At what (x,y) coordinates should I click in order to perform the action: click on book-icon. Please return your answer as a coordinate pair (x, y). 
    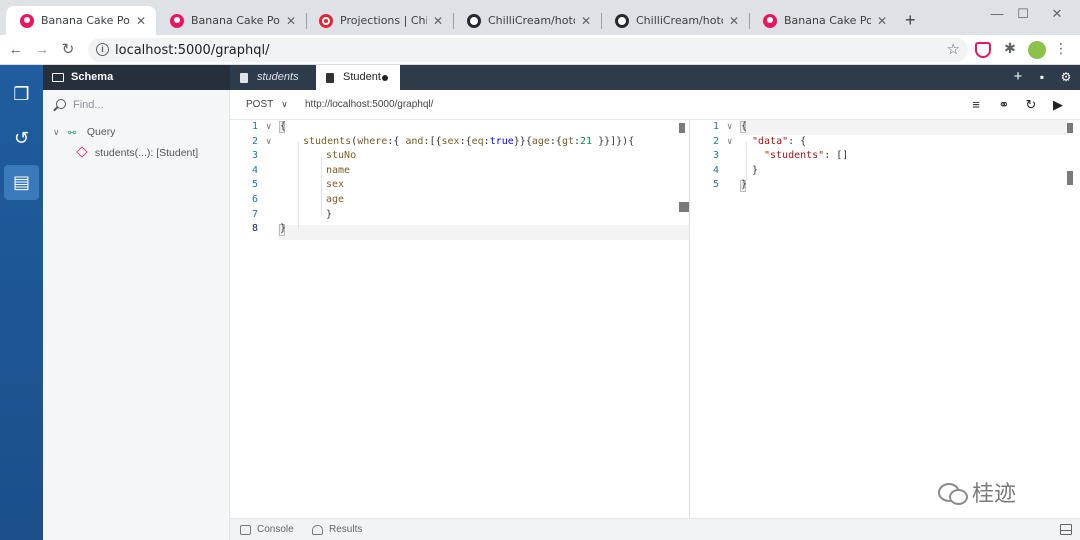
    Looking at the image, I should click on (58, 77).